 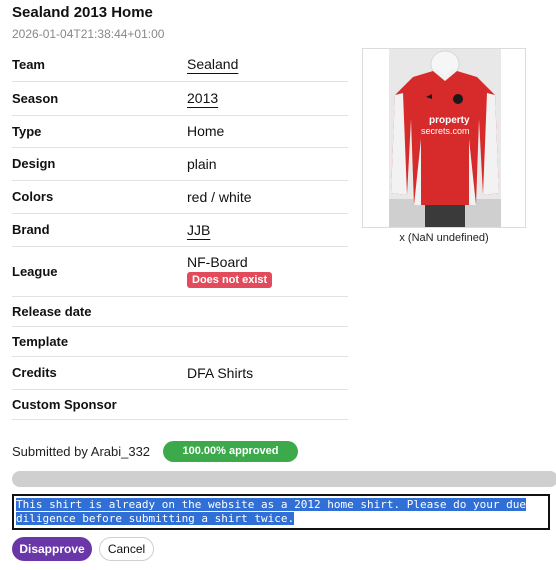 I want to click on detail-label: Release date, so click(x=99, y=311).